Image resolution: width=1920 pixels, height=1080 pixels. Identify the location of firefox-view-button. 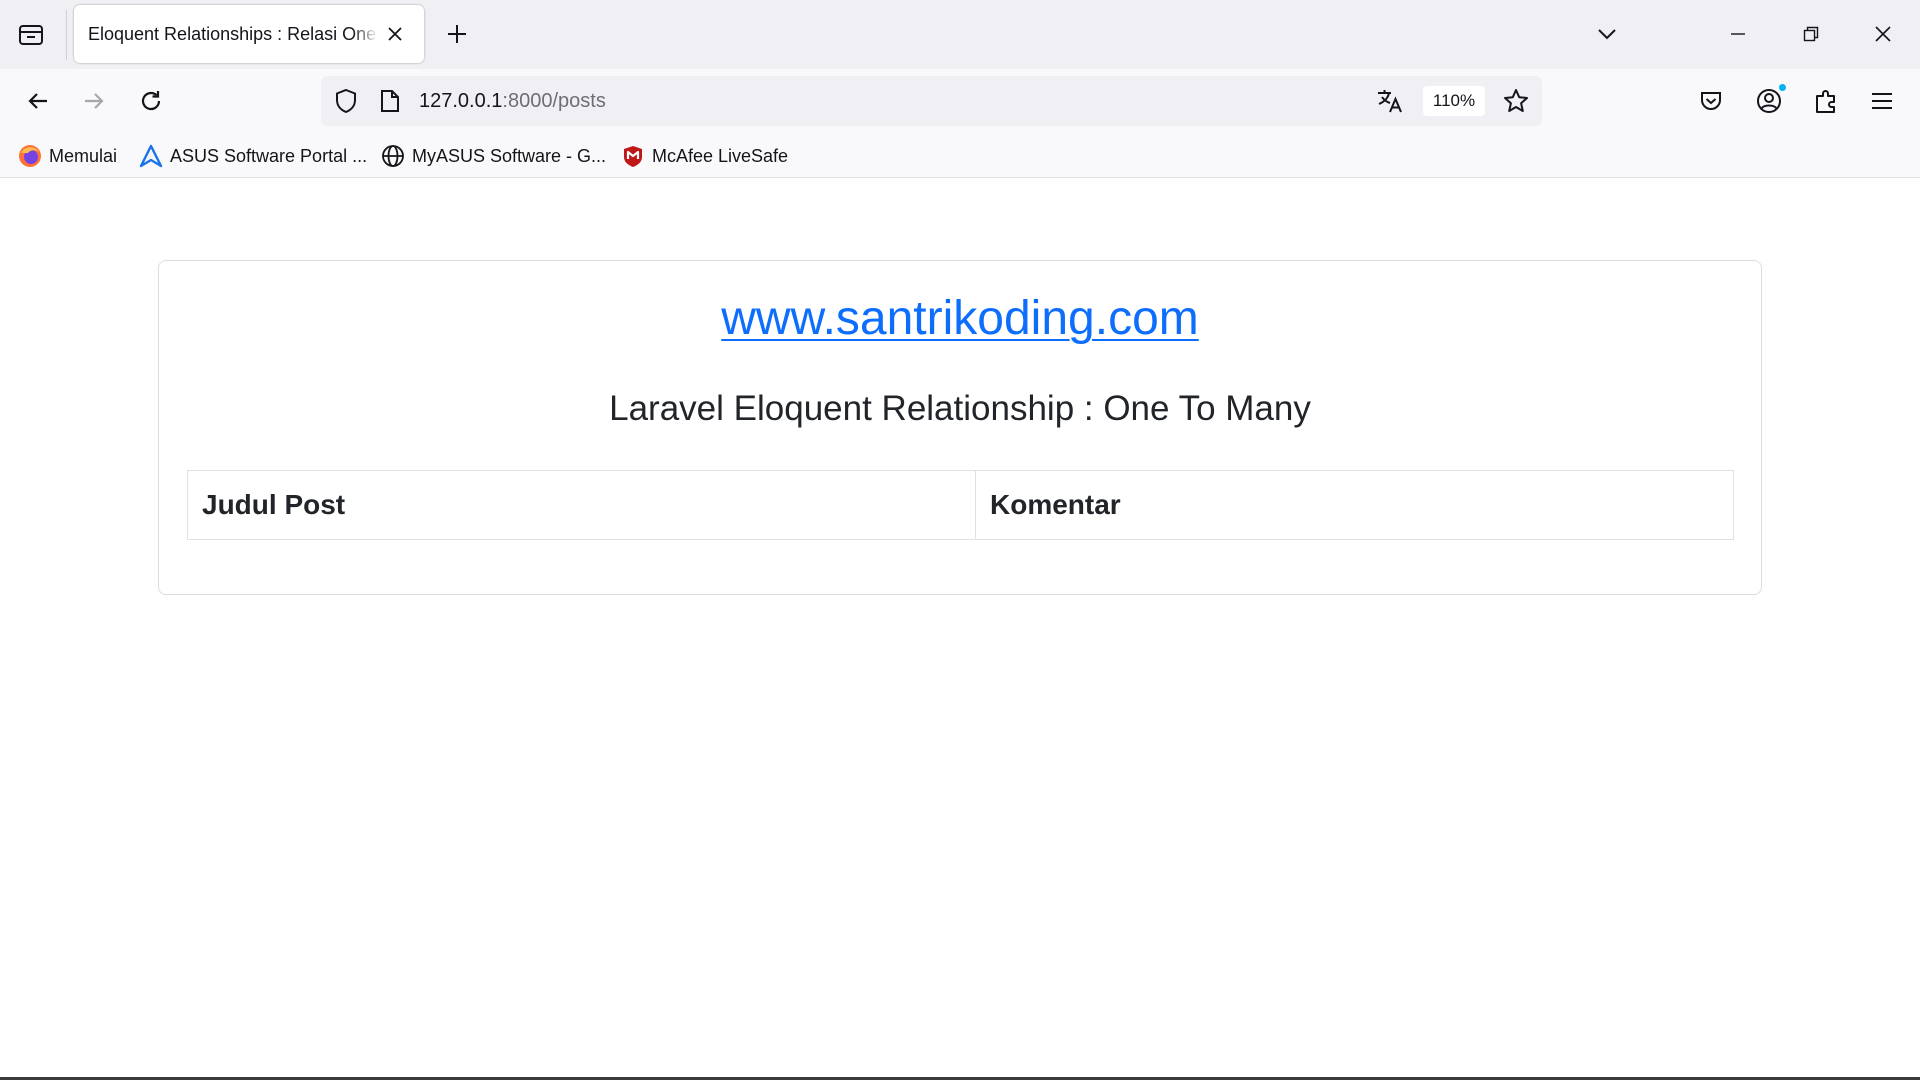
(31, 35).